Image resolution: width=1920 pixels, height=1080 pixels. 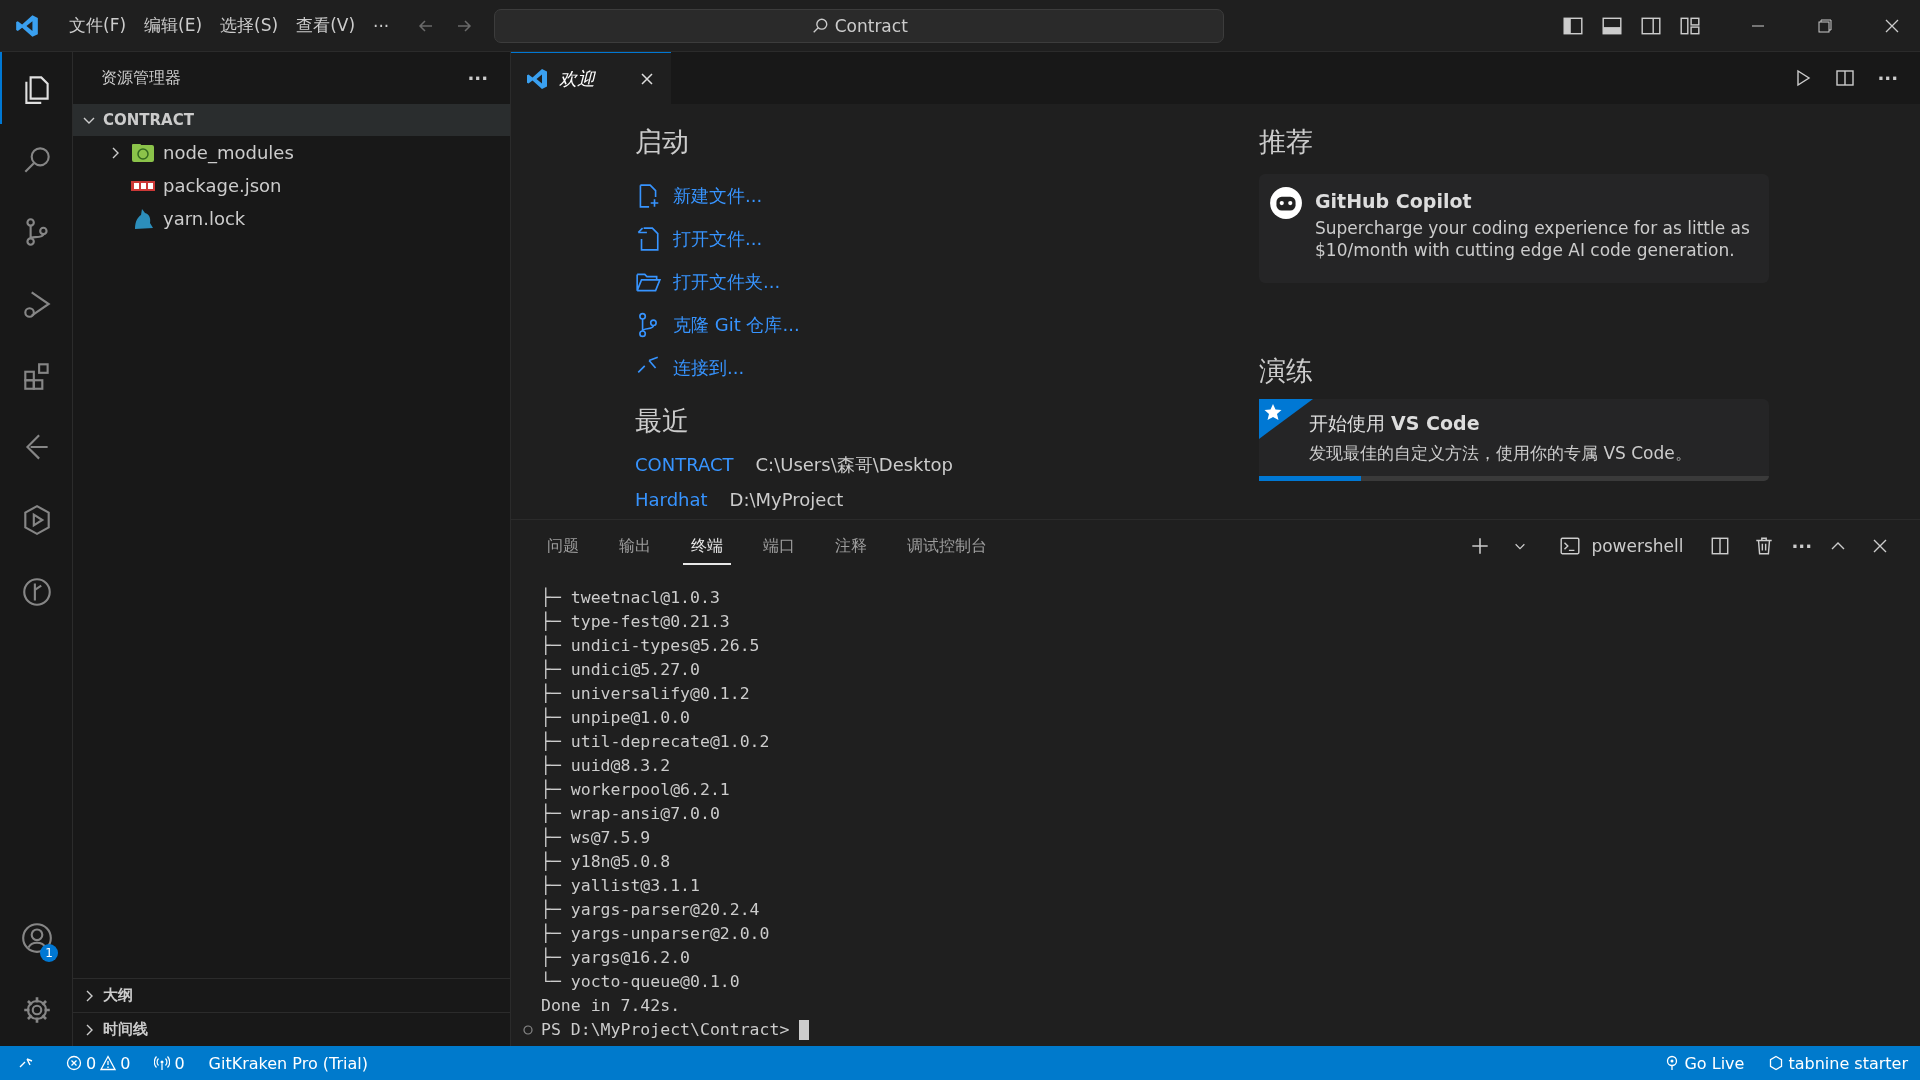 I want to click on terminal-line: ├─ uuid@8.3.2, so click(x=606, y=765).